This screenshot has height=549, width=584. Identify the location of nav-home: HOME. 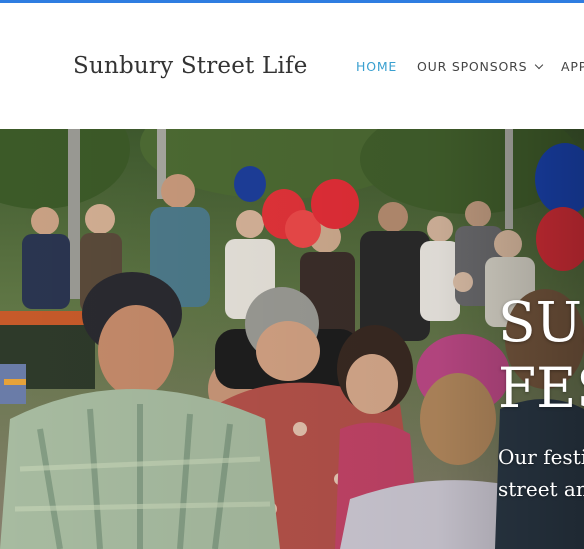
(376, 66).